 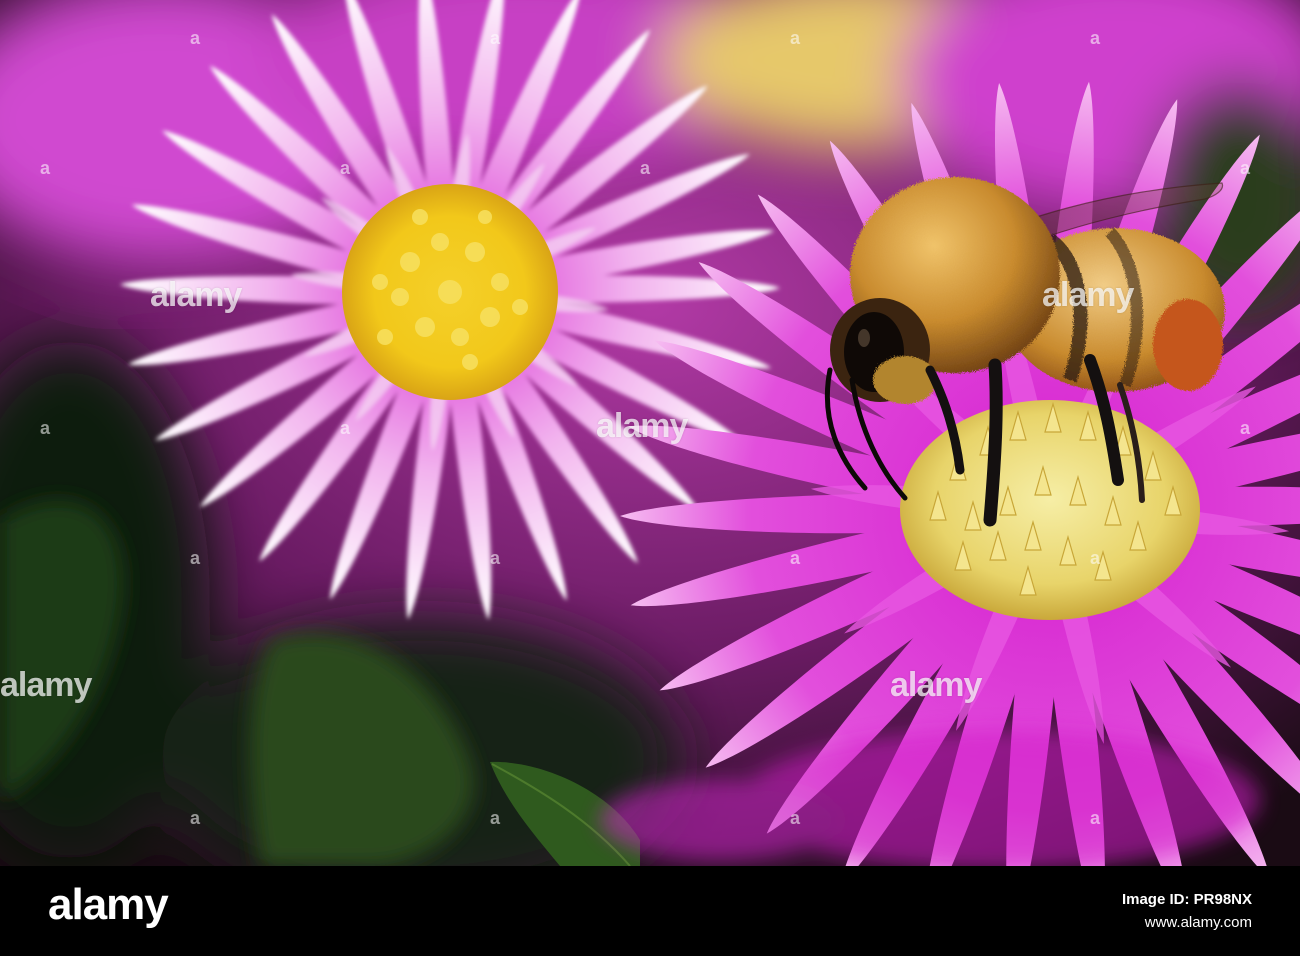 What do you see at coordinates (108, 904) in the screenshot?
I see `alamy-logo: alamy` at bounding box center [108, 904].